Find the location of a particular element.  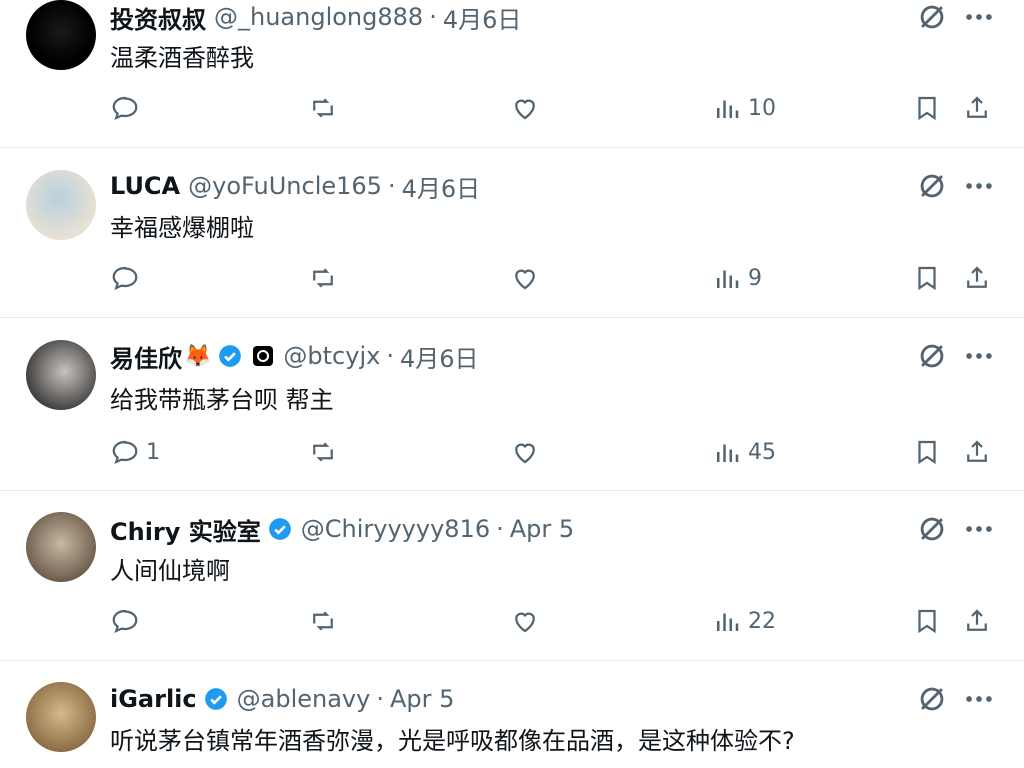

affiliate-badge-icon is located at coordinates (263, 356).